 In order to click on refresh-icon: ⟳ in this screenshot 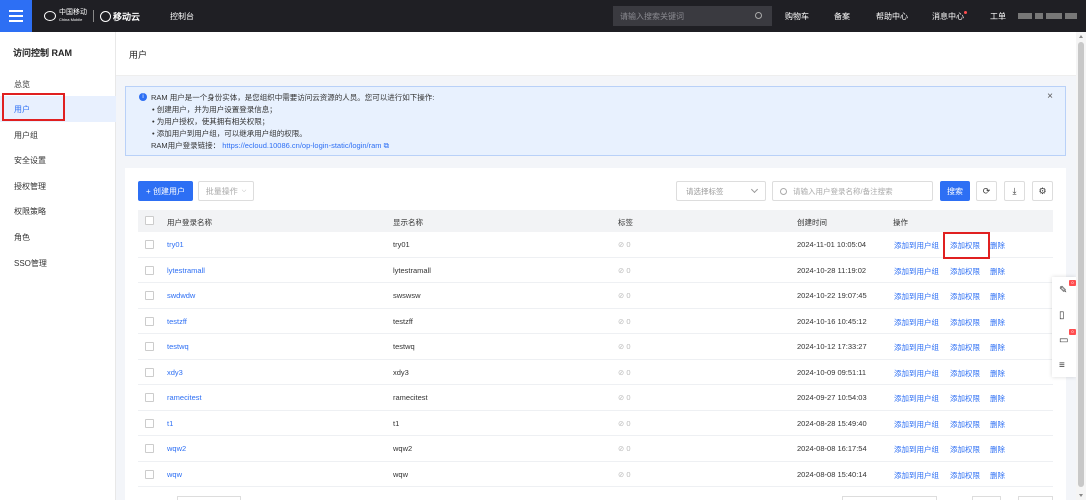, I will do `click(986, 191)`.